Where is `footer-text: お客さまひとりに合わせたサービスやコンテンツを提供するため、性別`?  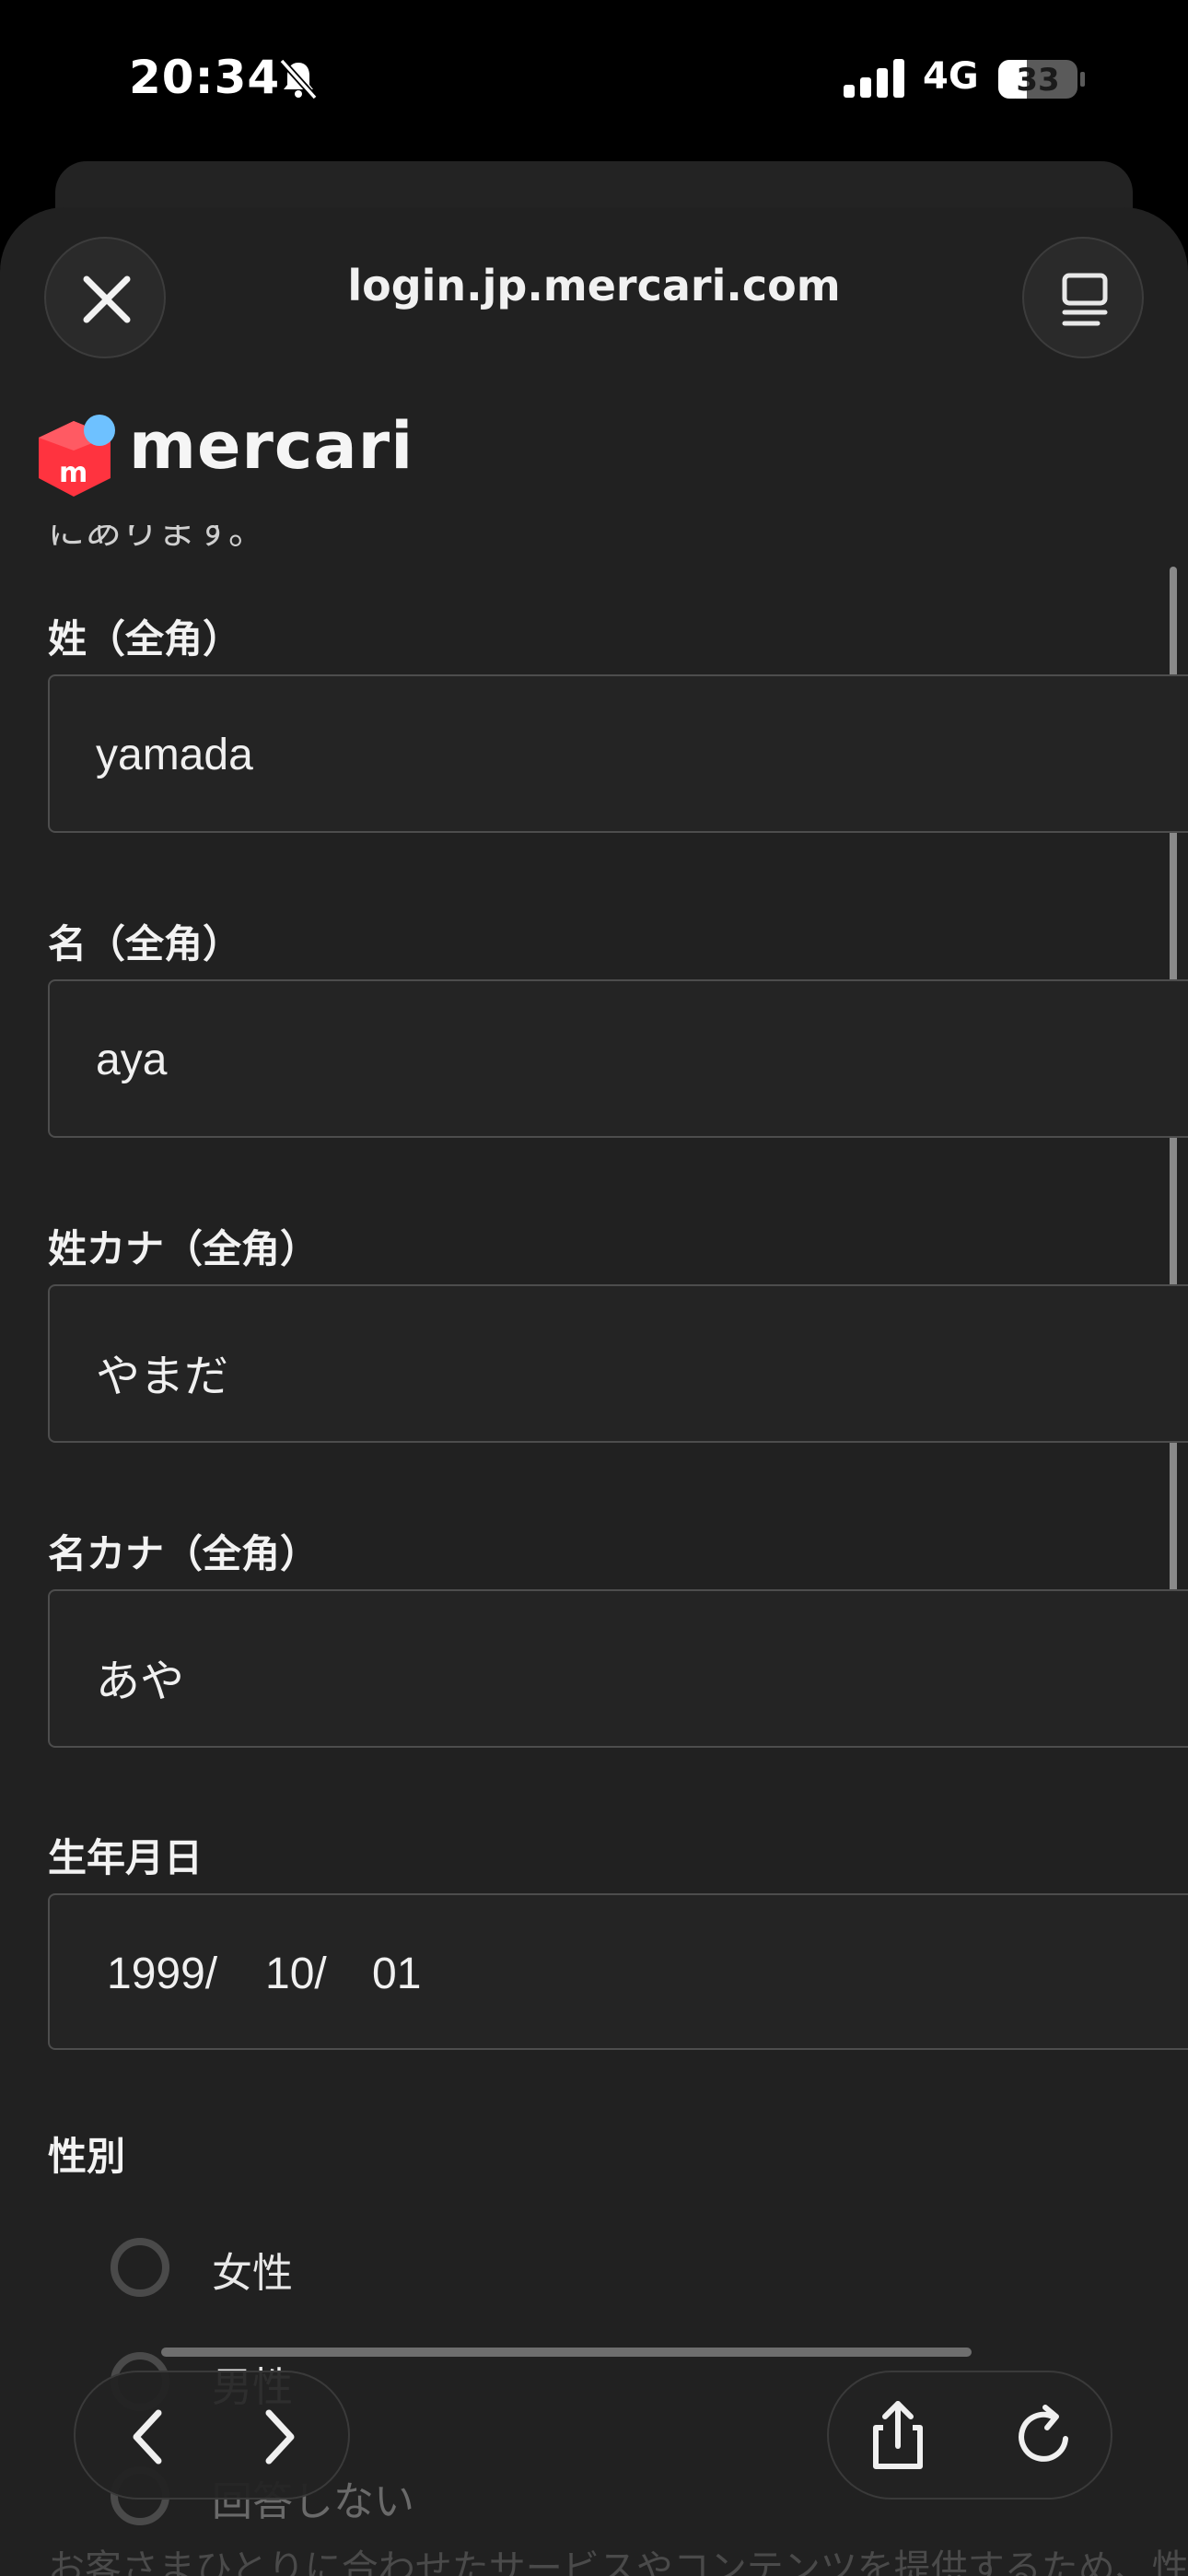 footer-text: お客さまひとりに合わせたサービスやコンテンツを提供するため、性別 is located at coordinates (618, 2561).